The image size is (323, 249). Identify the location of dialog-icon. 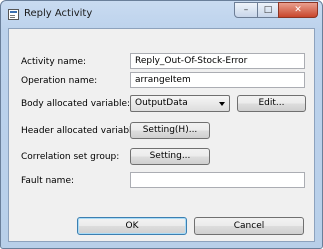
(13, 14).